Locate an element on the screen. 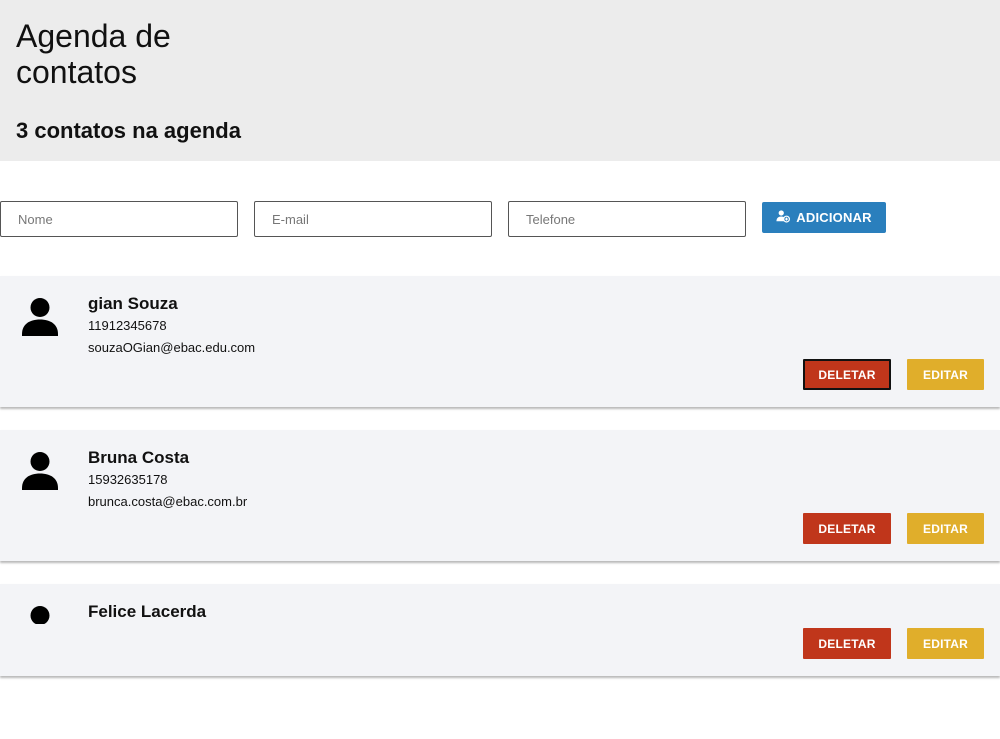 The width and height of the screenshot is (1000, 739). contact-phone: 11912345678 is located at coordinates (127, 325).